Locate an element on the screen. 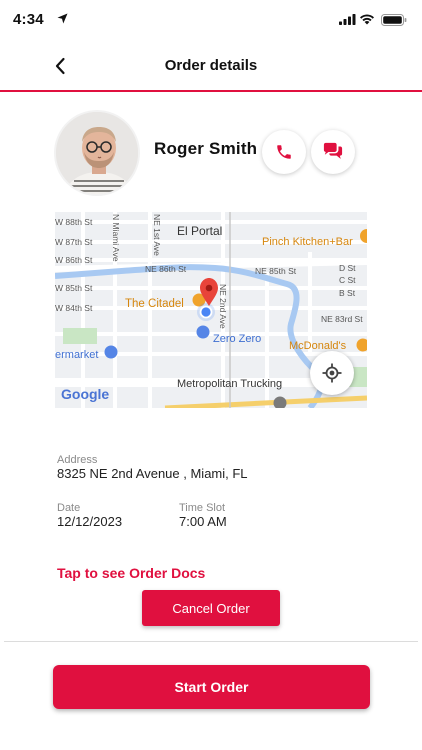 The width and height of the screenshot is (422, 750). customer-name: Roger Smith is located at coordinates (206, 148).